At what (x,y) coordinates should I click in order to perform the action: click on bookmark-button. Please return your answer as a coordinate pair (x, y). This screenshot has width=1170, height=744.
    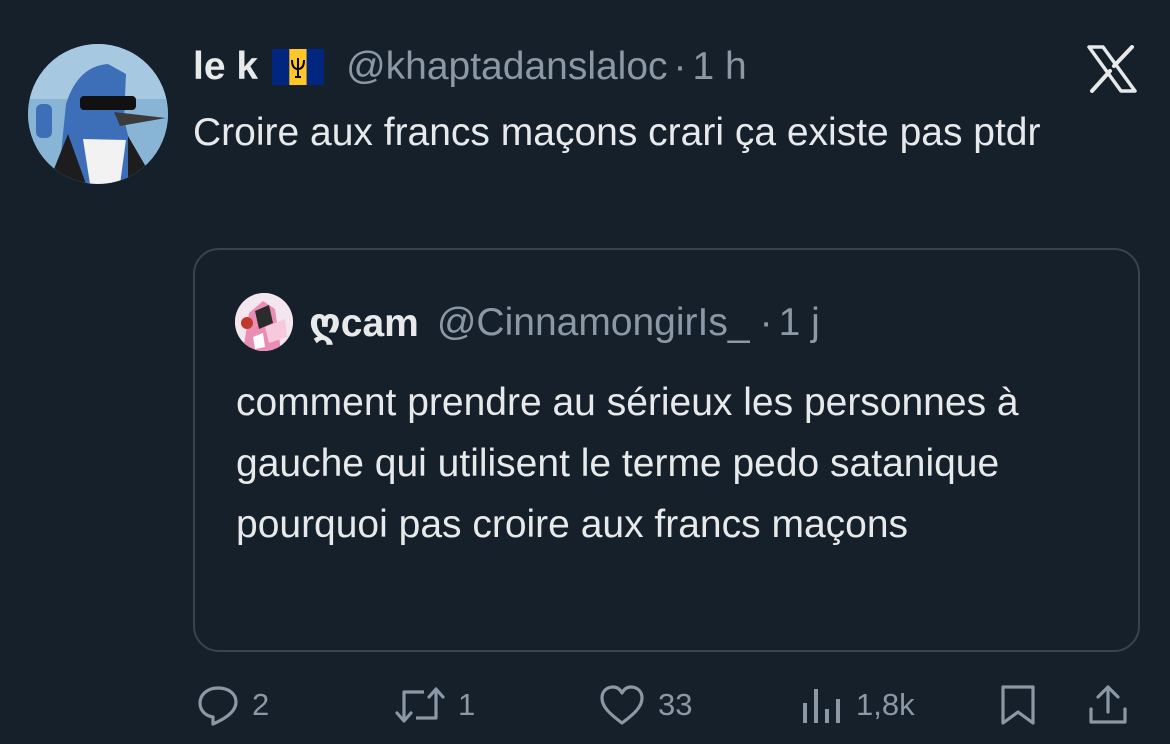
    Looking at the image, I should click on (1018, 705).